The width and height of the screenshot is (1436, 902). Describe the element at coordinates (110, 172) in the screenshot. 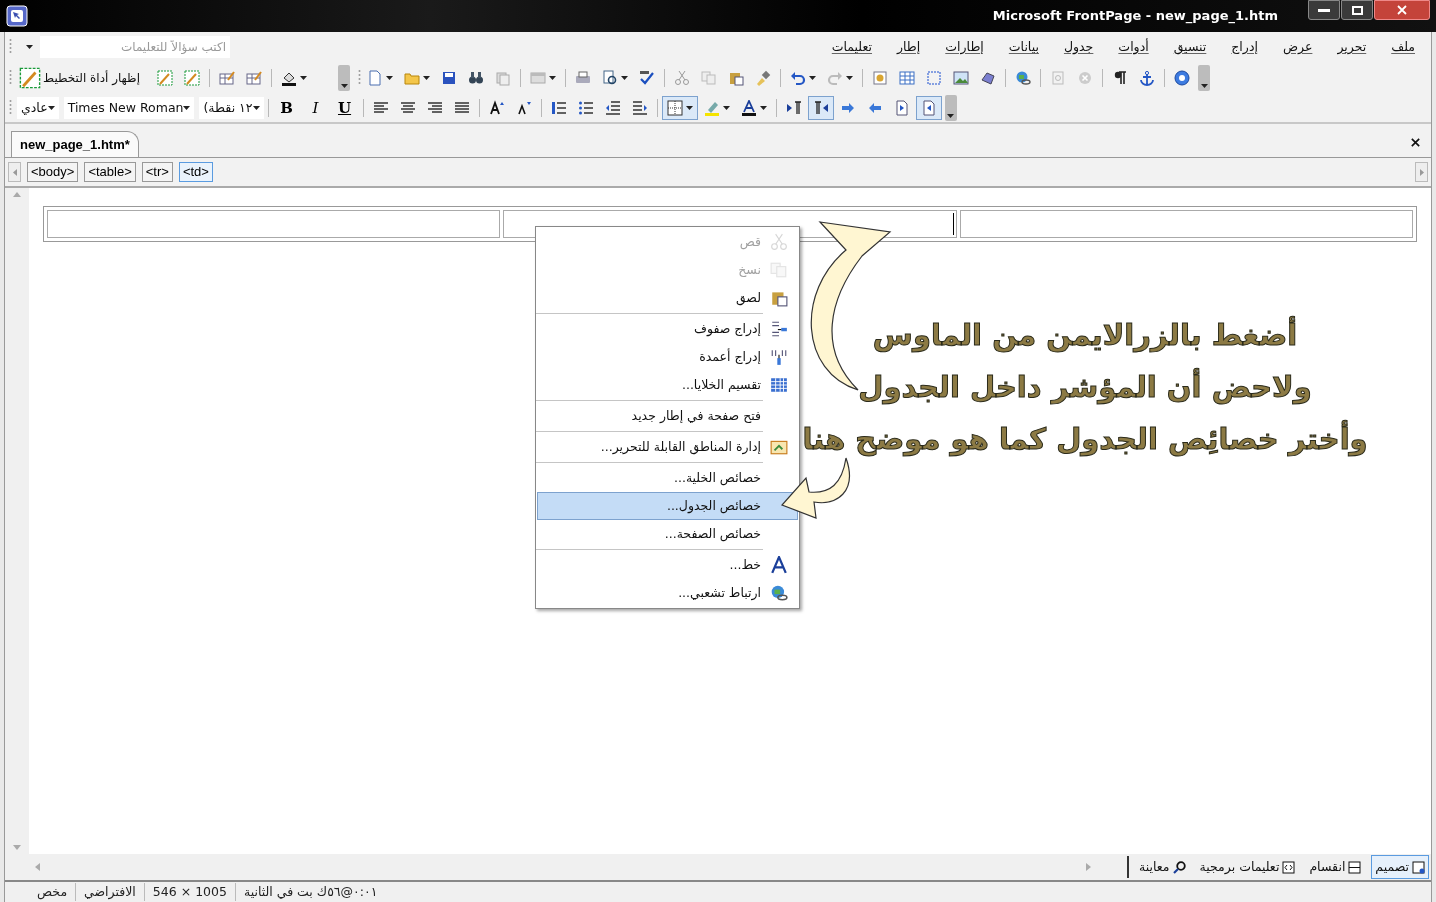

I see `tag-button: <table>` at that location.